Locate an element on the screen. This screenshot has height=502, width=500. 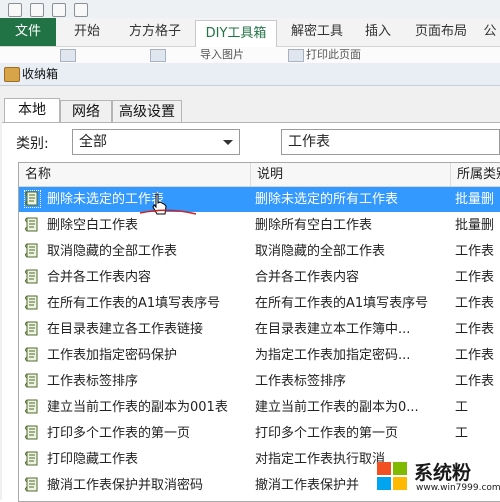
item-description: 打印多个工作表的第一页 is located at coordinates (327, 433).